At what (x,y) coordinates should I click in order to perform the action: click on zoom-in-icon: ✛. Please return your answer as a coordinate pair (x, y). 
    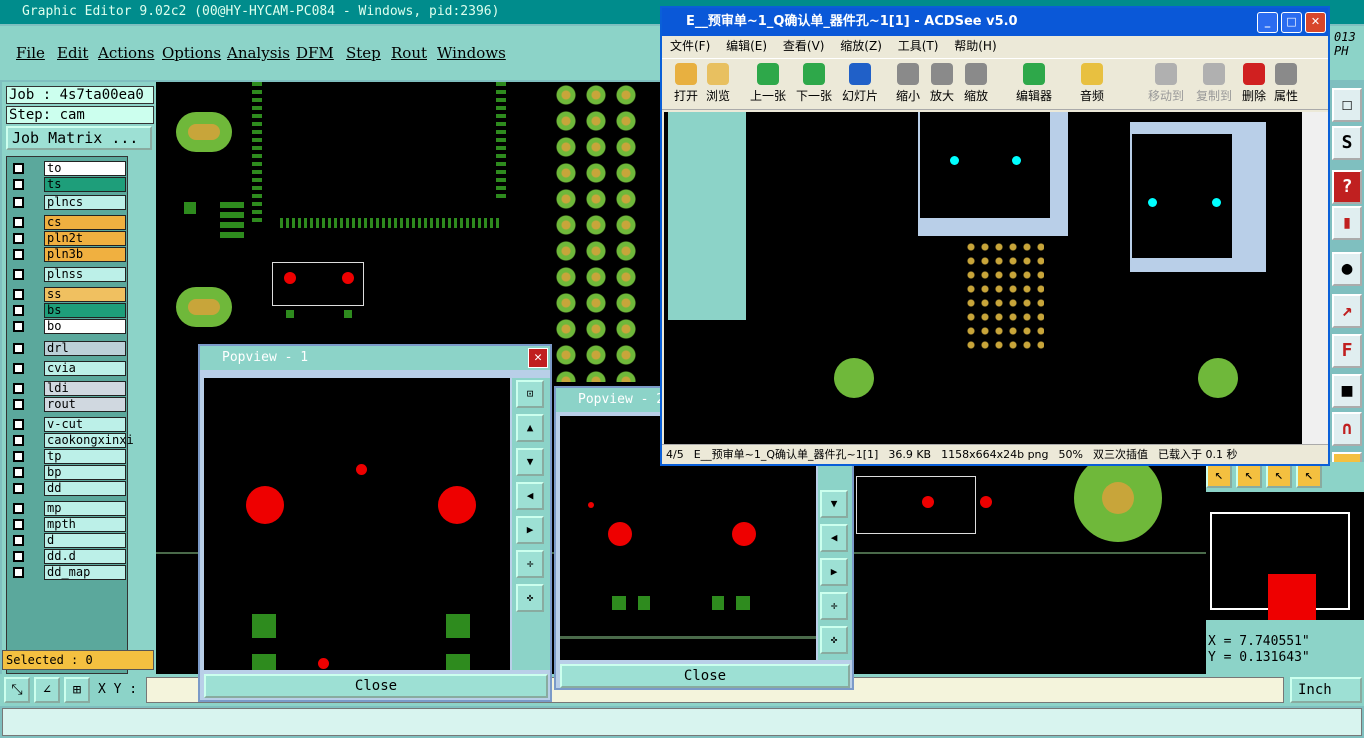
    Looking at the image, I should click on (834, 606).